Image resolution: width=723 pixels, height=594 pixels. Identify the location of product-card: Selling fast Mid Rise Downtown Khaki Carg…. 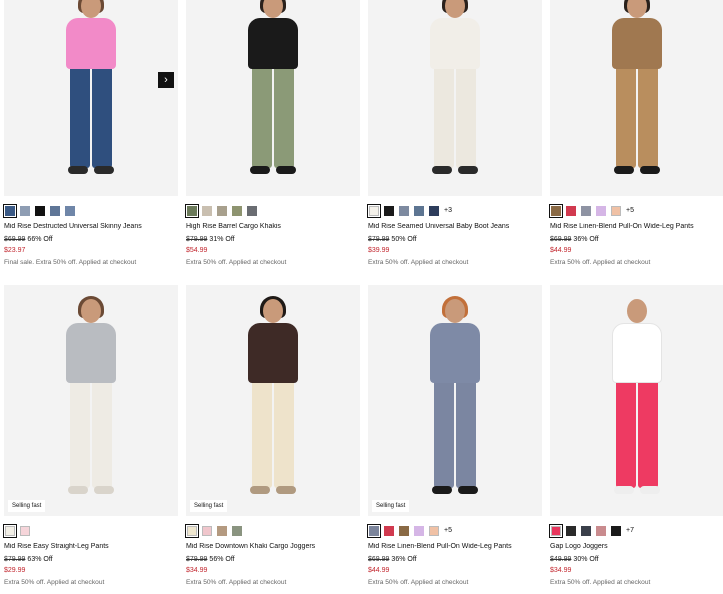
(272, 435).